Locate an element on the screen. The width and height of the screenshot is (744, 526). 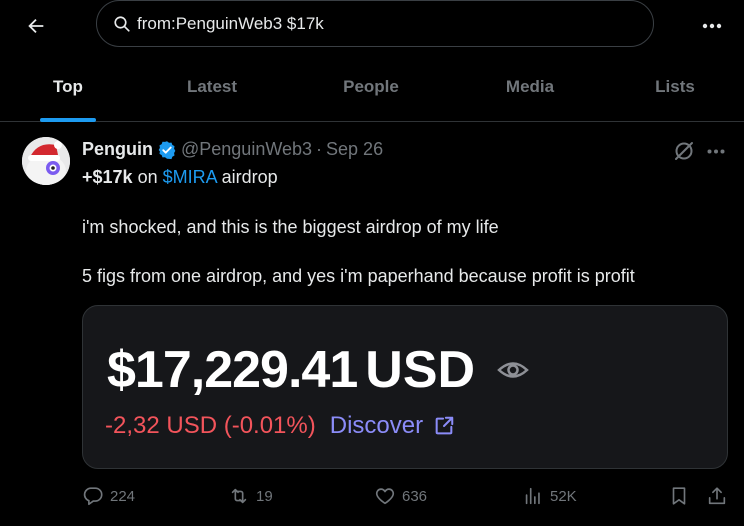
bookmark-icon is located at coordinates (679, 496).